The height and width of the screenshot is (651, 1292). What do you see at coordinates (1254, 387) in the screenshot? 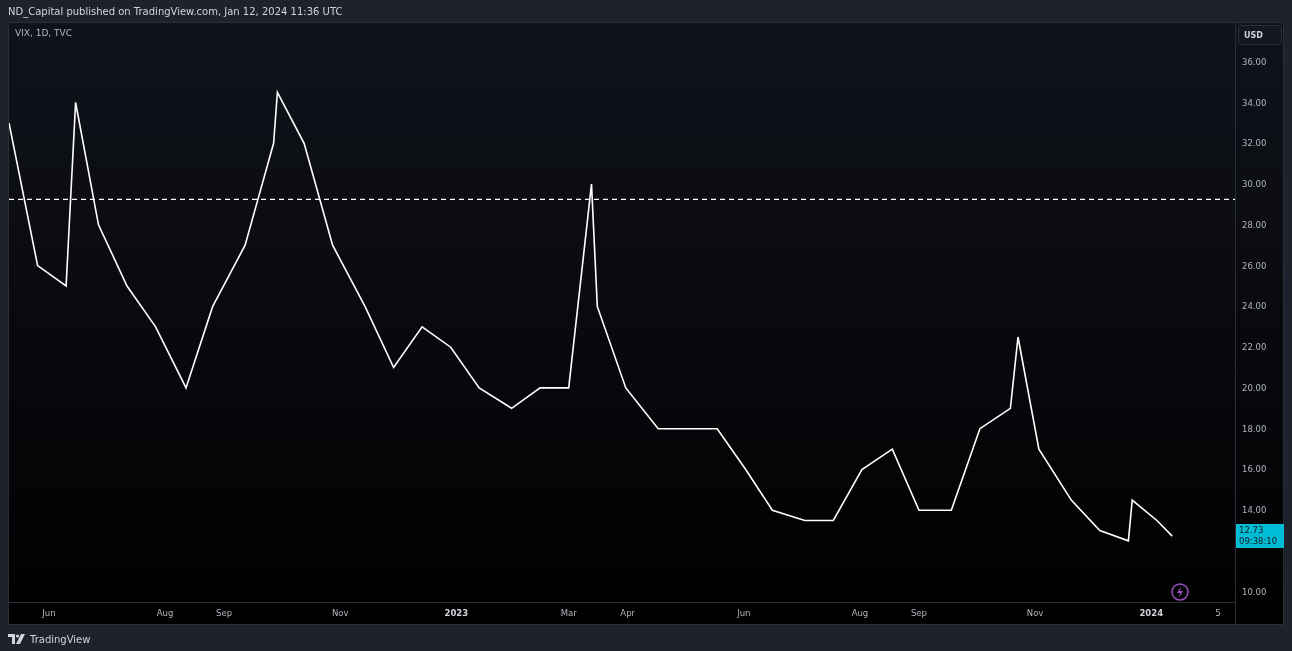
I see `price-tick-label: 20.00` at bounding box center [1254, 387].